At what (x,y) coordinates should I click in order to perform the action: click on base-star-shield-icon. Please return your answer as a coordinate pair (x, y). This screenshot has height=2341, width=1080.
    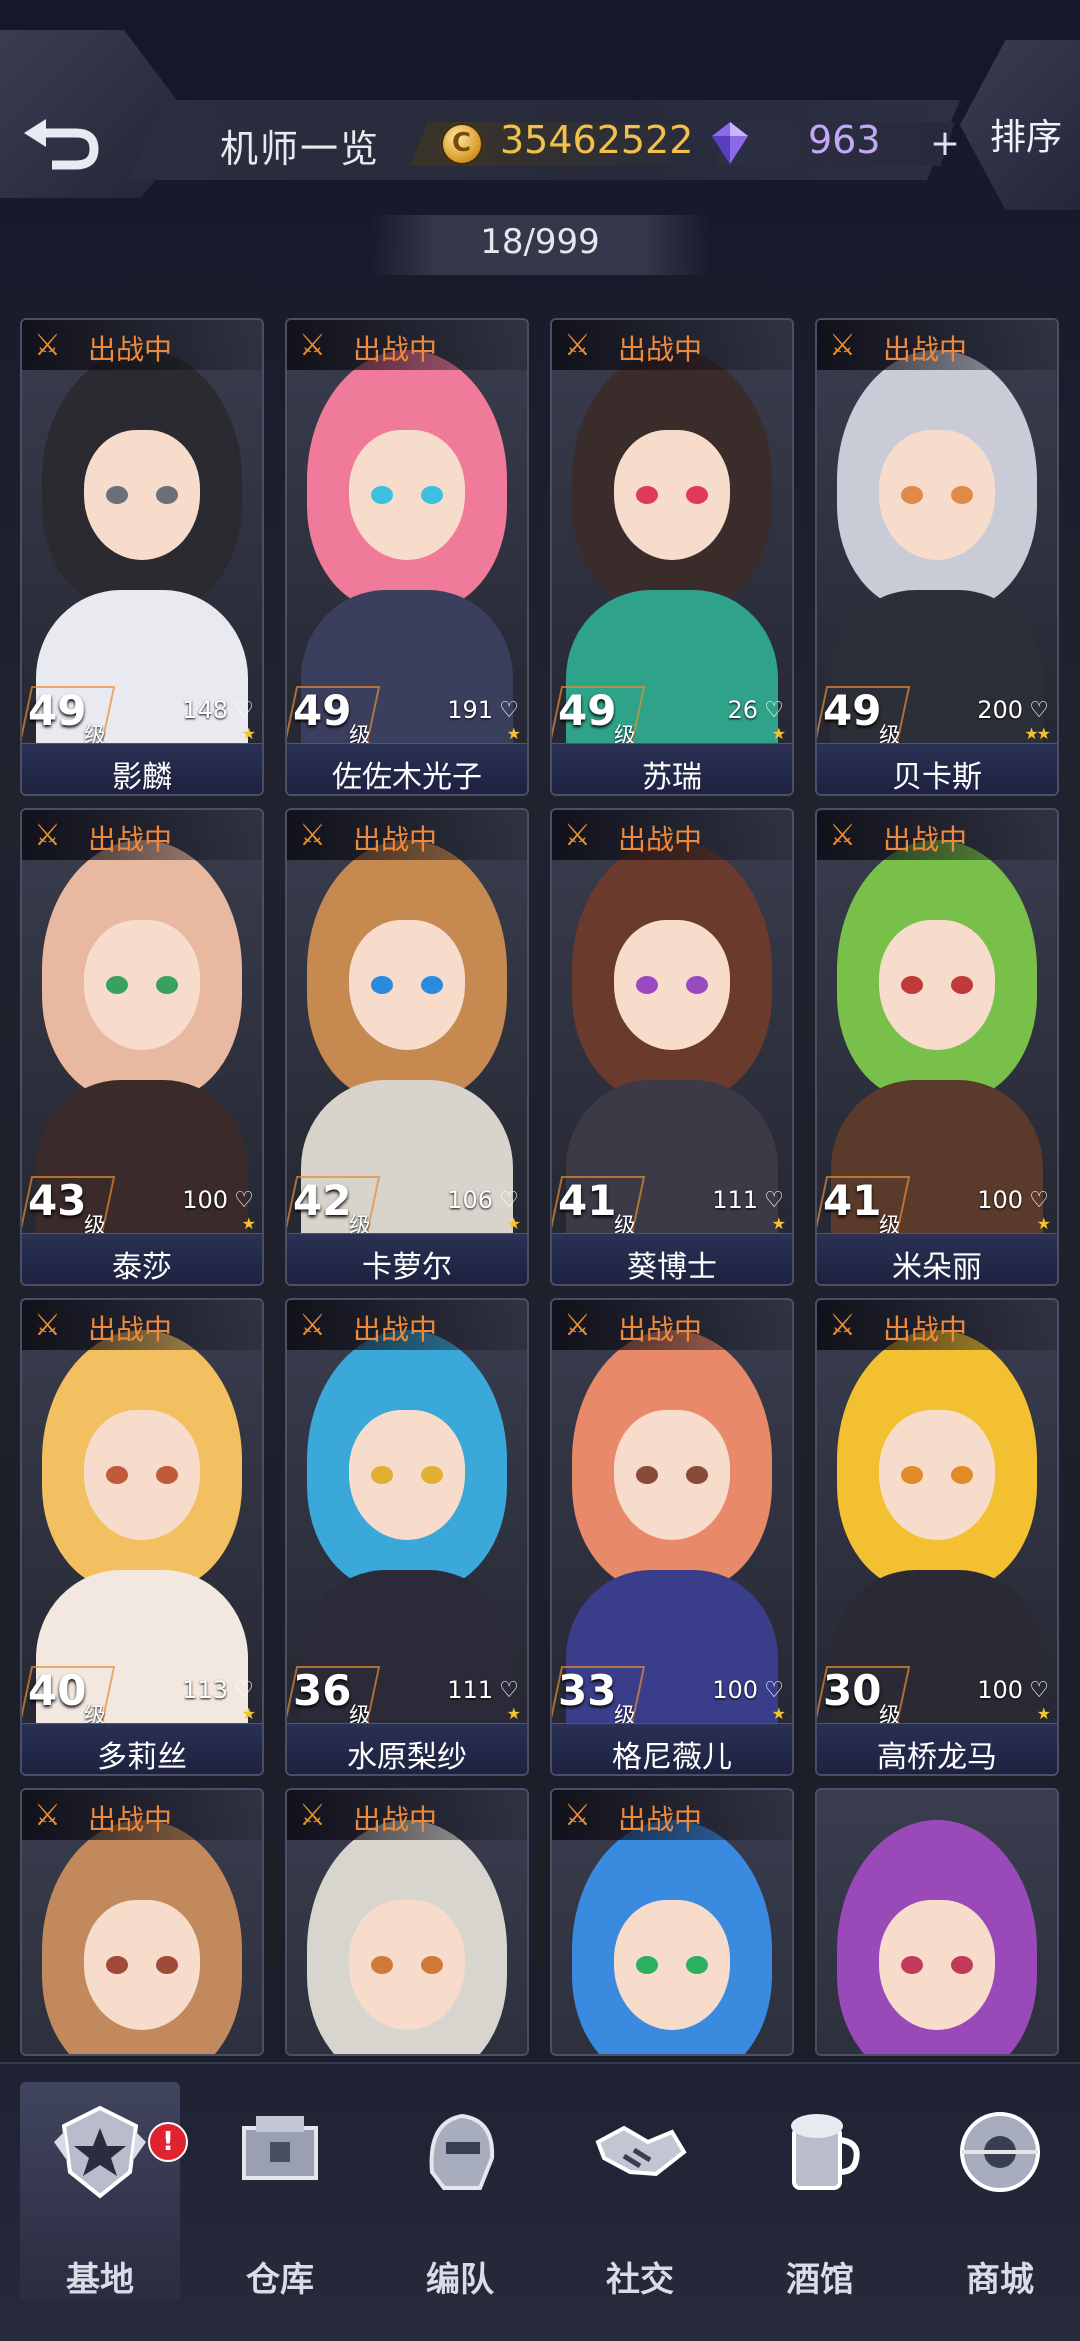
    Looking at the image, I should click on (100, 2152).